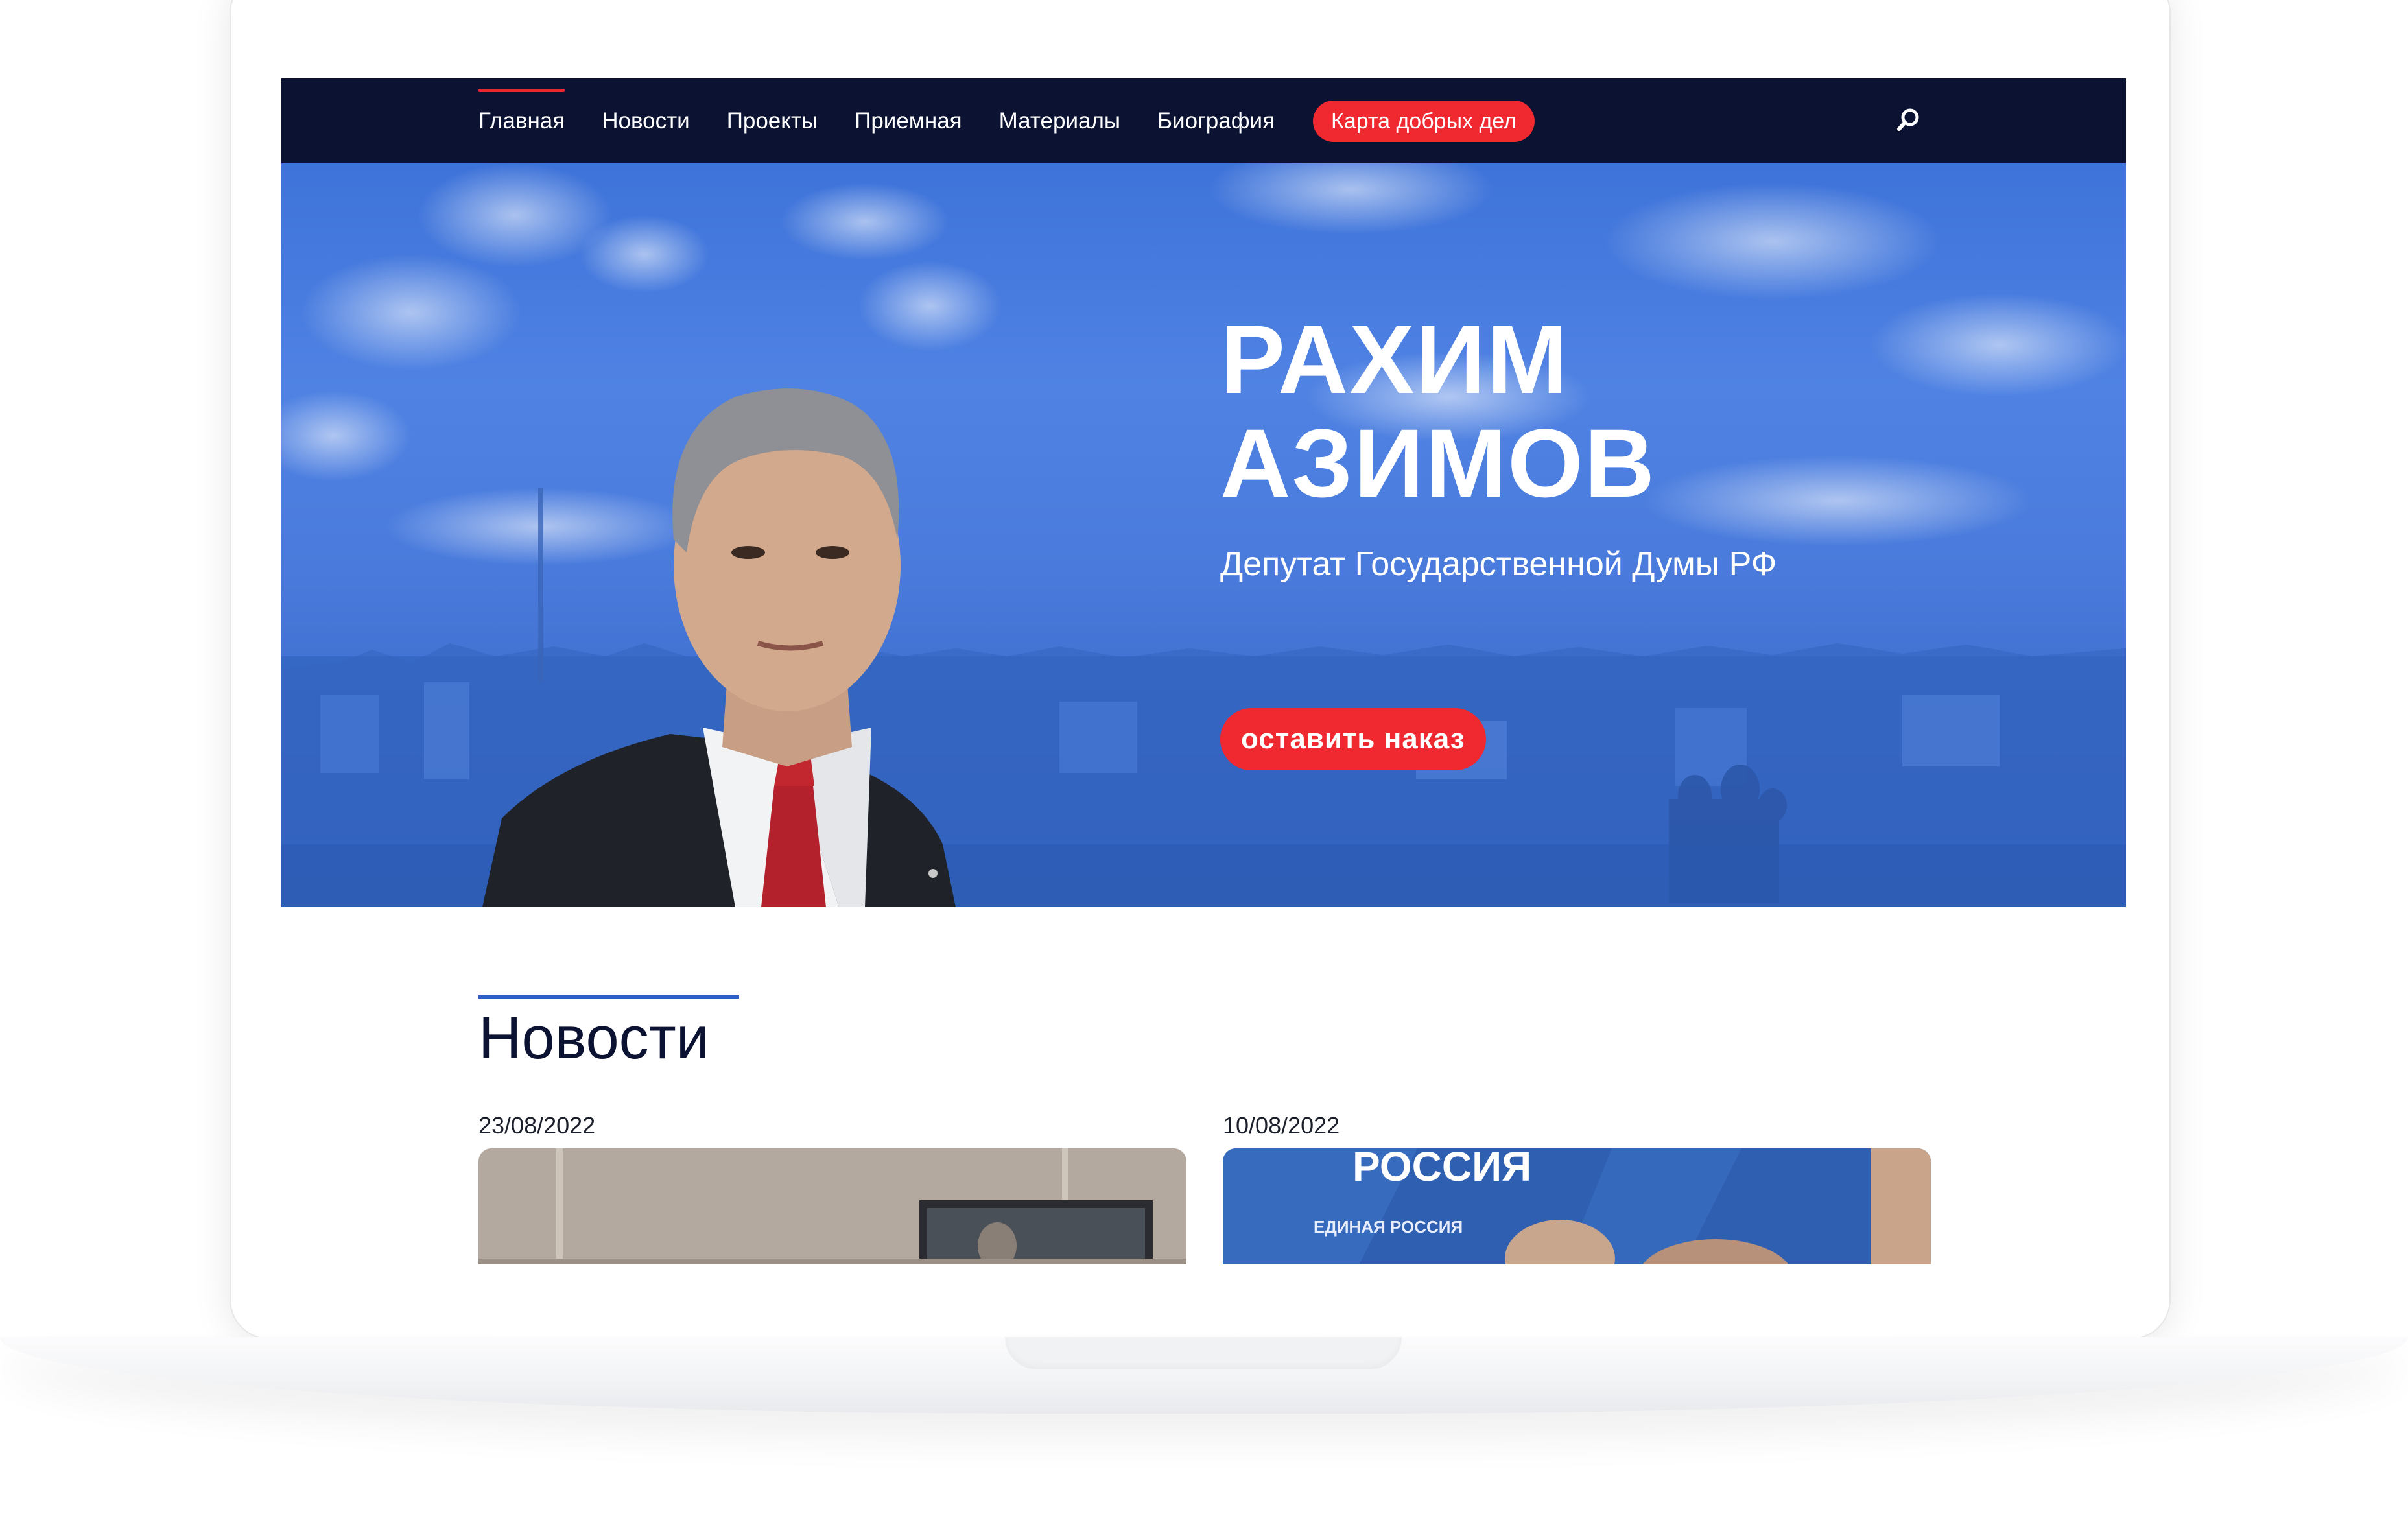  What do you see at coordinates (1441, 1169) in the screenshot?
I see `news-banner-text: РОССИЯ` at bounding box center [1441, 1169].